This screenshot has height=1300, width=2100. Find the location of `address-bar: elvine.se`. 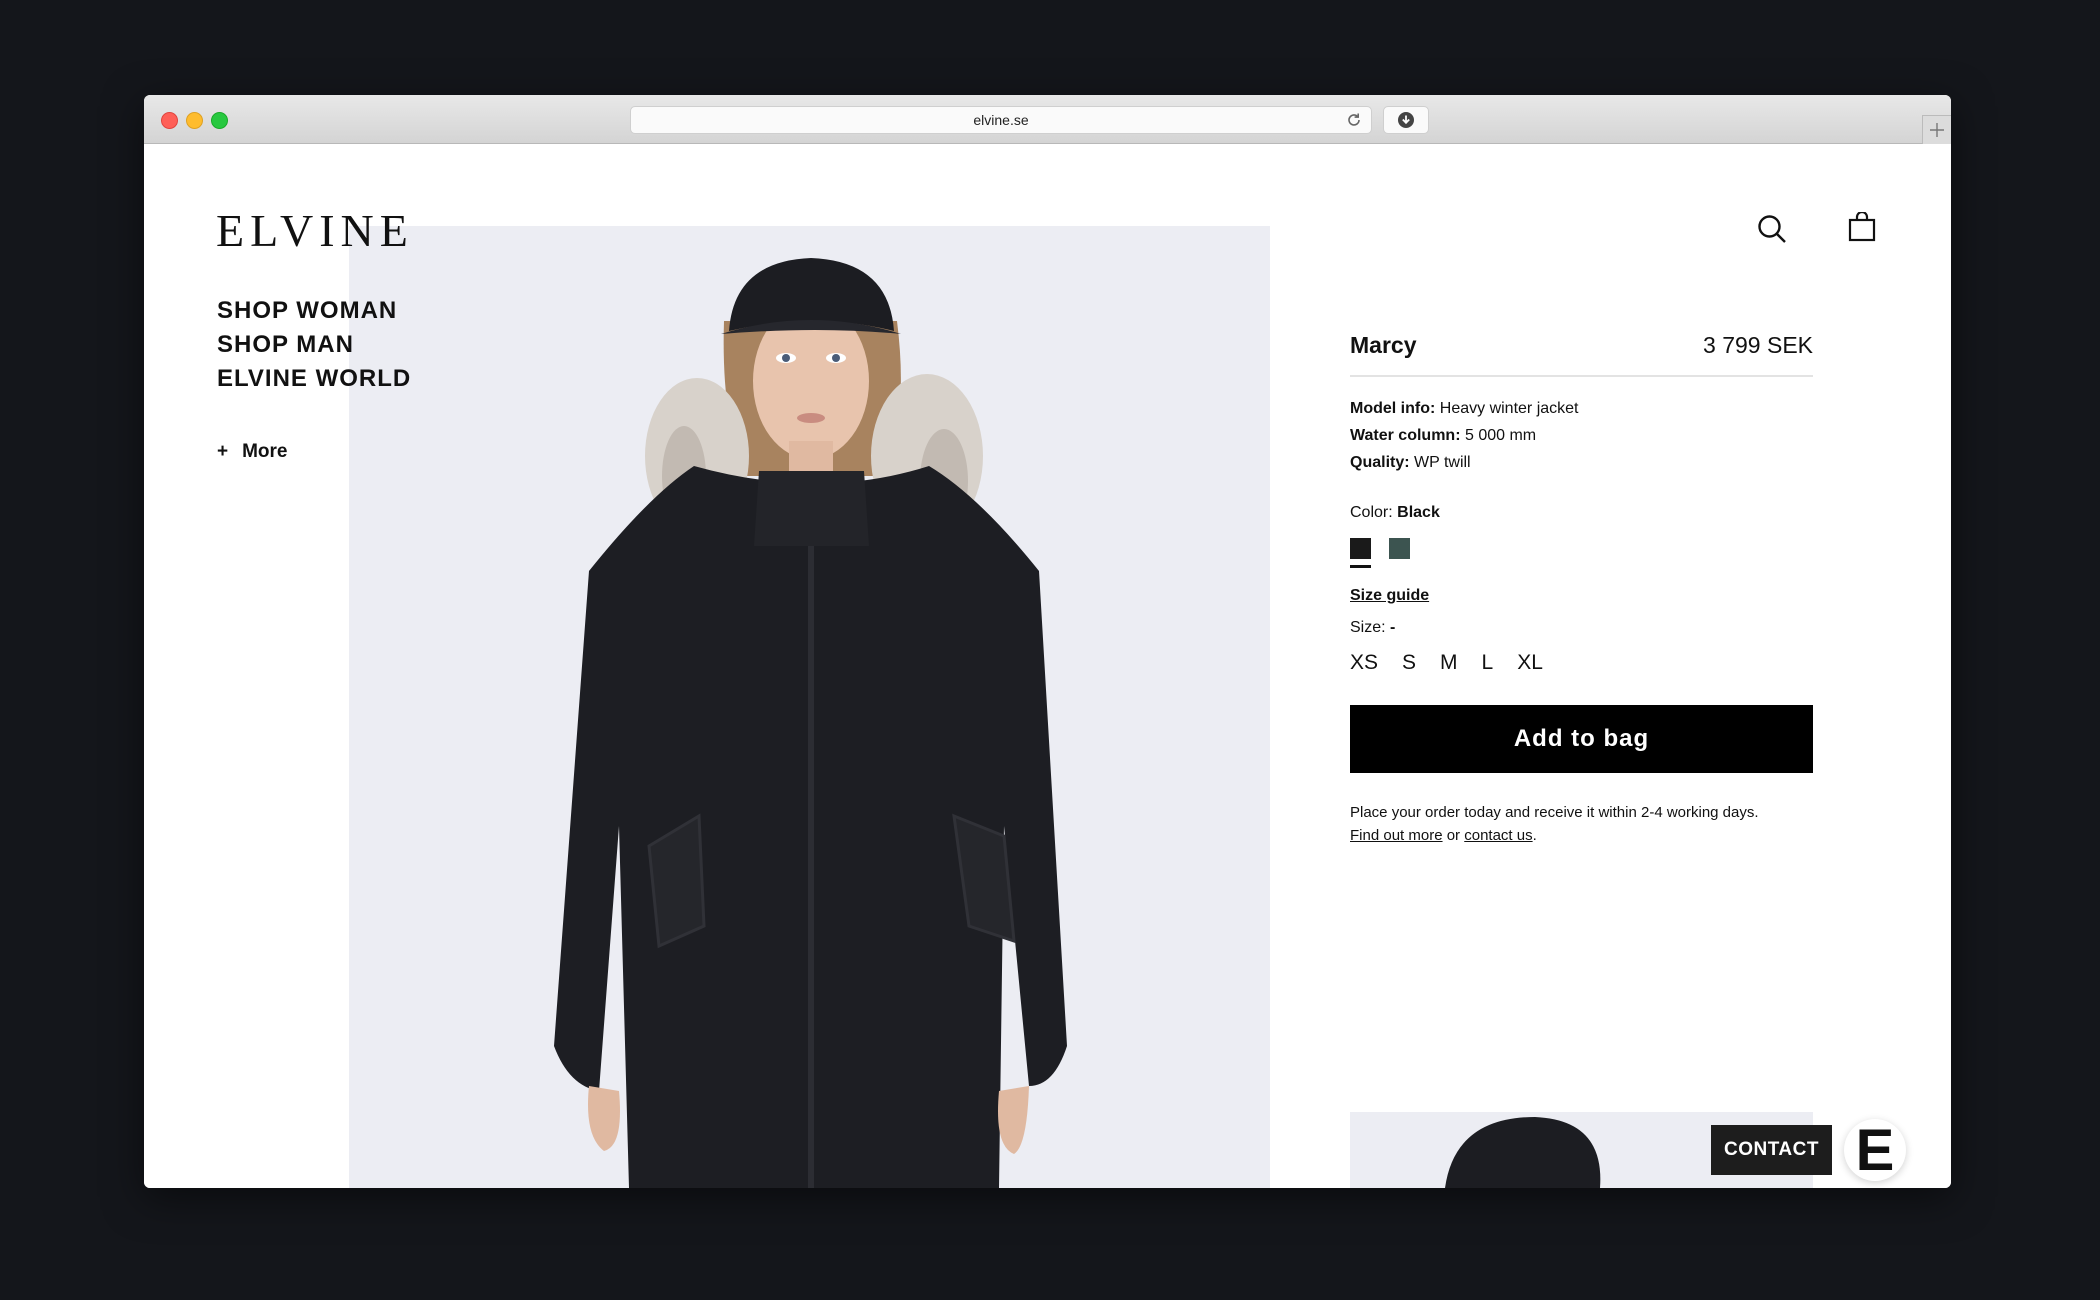

address-bar: elvine.se is located at coordinates (1001, 120).